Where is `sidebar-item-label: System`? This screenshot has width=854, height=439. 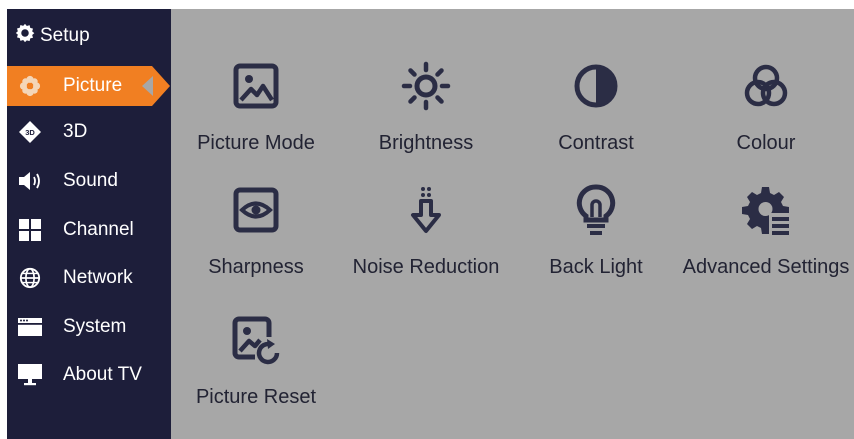 sidebar-item-label: System is located at coordinates (95, 326).